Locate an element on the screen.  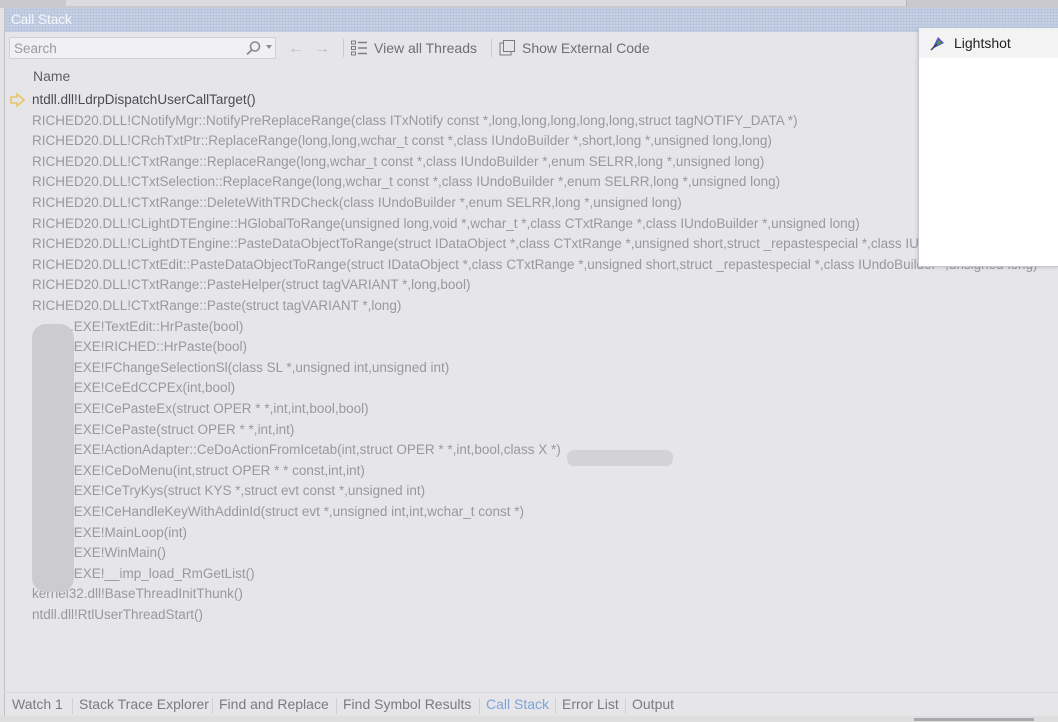
search-input is located at coordinates (124, 48).